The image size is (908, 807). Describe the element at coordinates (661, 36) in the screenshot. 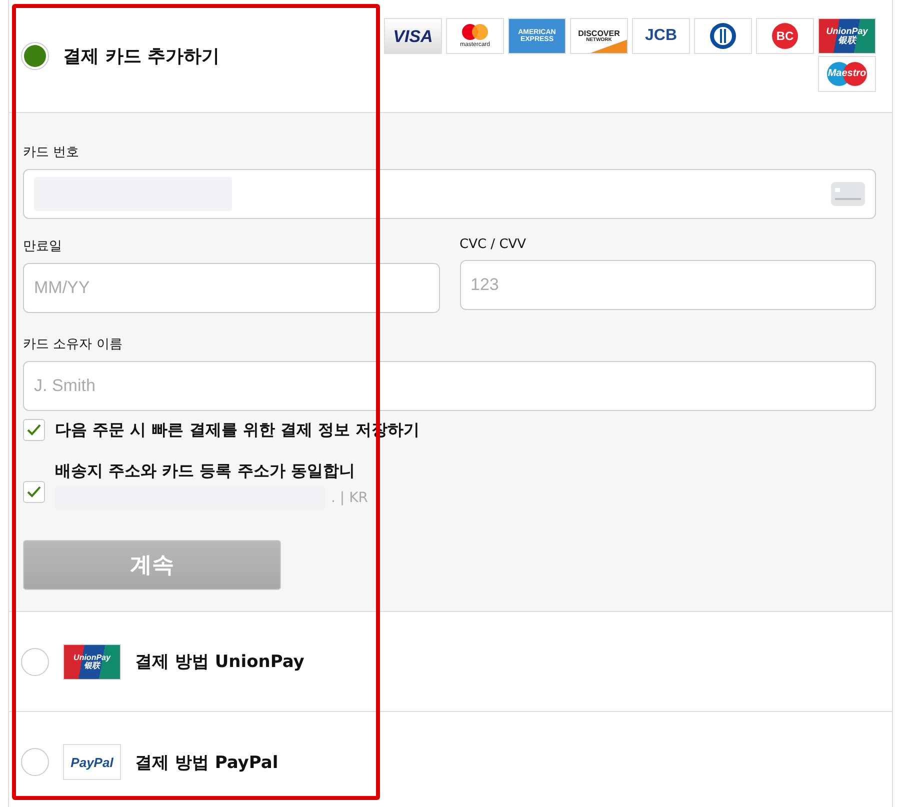

I see `card-brand-logo: JCB` at that location.